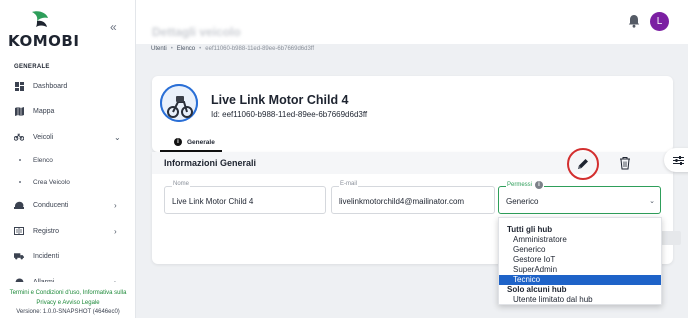 This screenshot has height=318, width=688. What do you see at coordinates (68, 312) in the screenshot?
I see `app-version: Versione: 1.0.0-SNAPSHOT (4646ec0)` at bounding box center [68, 312].